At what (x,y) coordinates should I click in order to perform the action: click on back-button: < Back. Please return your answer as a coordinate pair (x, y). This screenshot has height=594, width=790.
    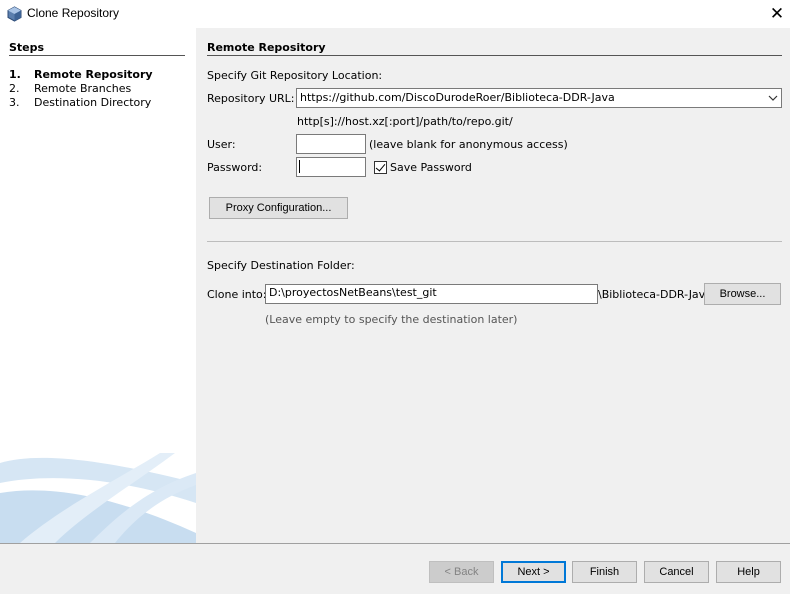
    Looking at the image, I should click on (461, 572).